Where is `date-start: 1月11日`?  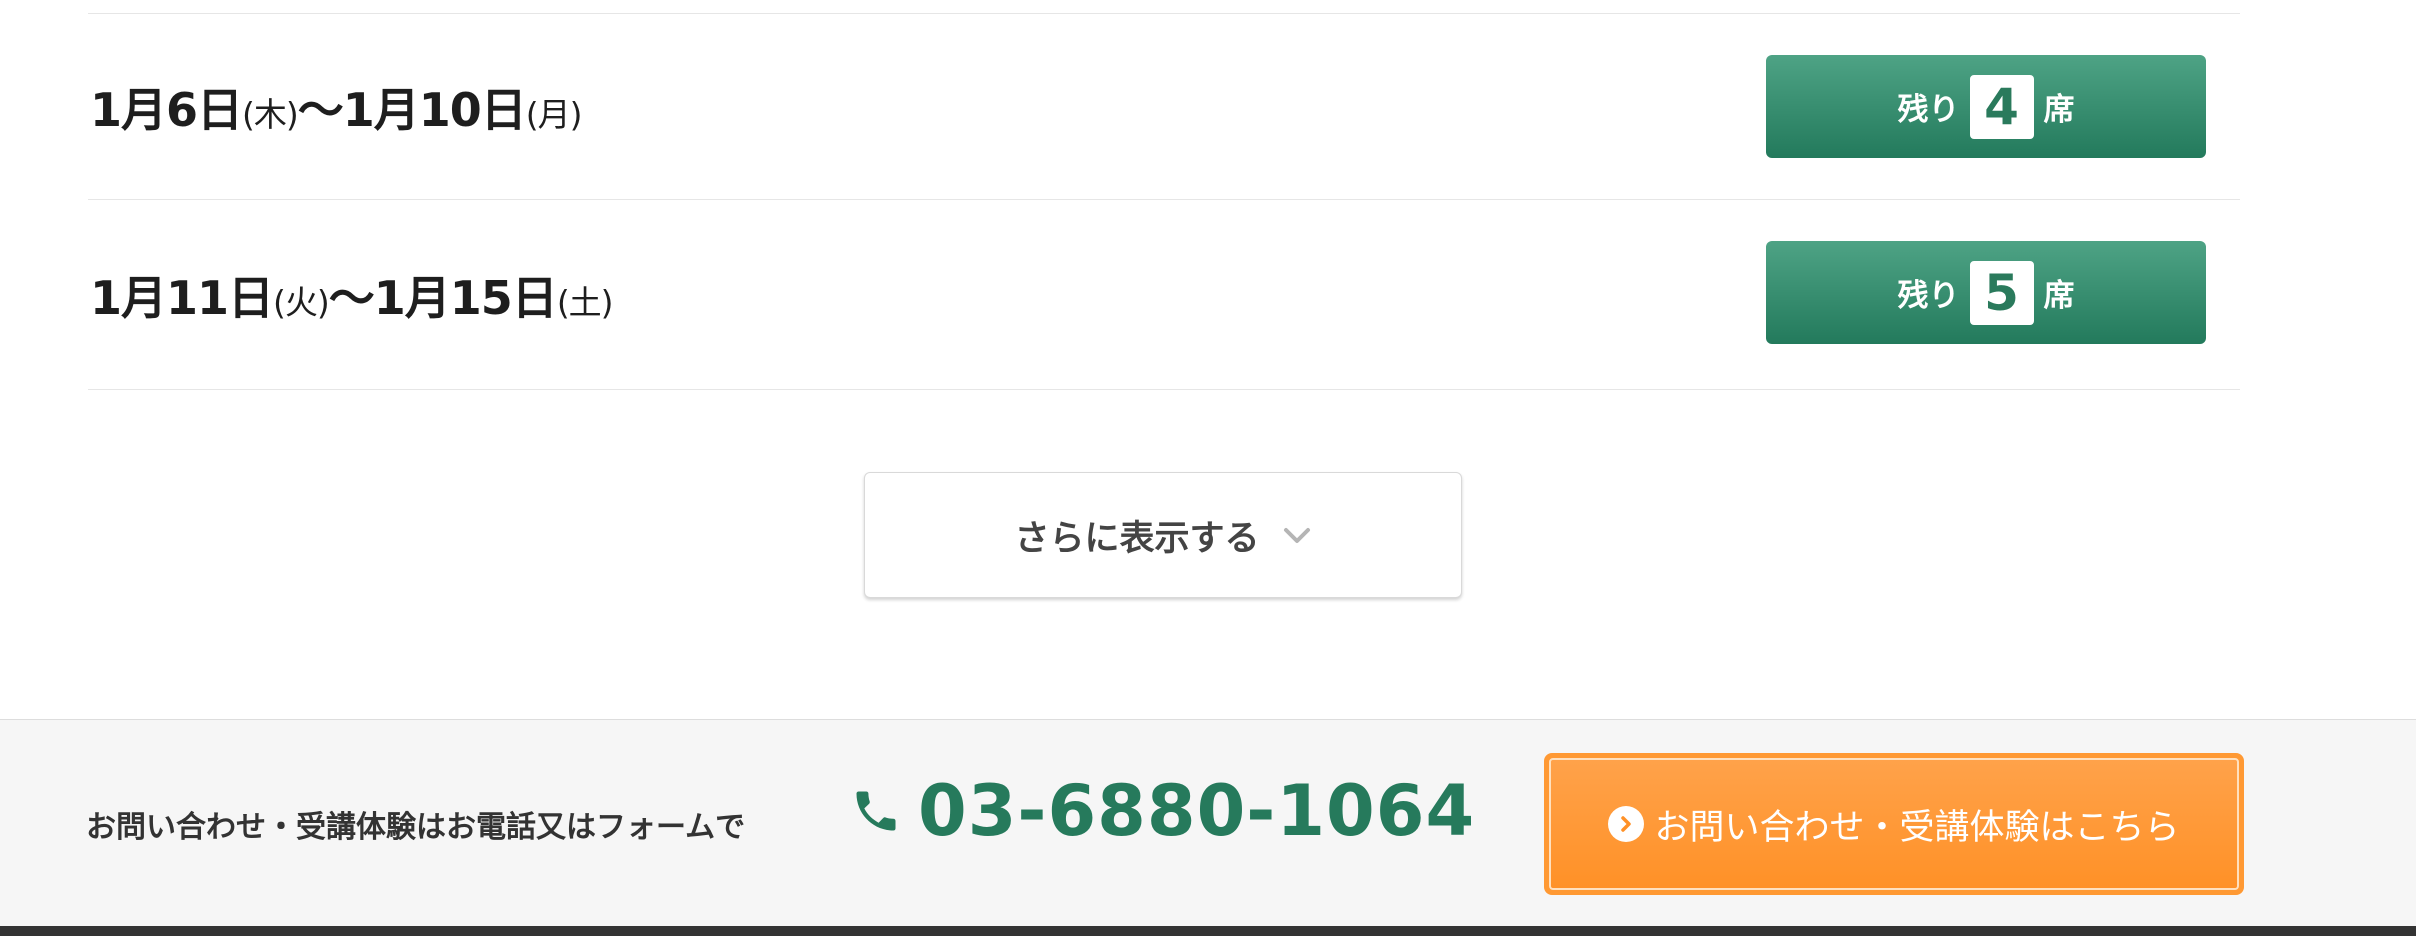
date-start: 1月11日 is located at coordinates (182, 297).